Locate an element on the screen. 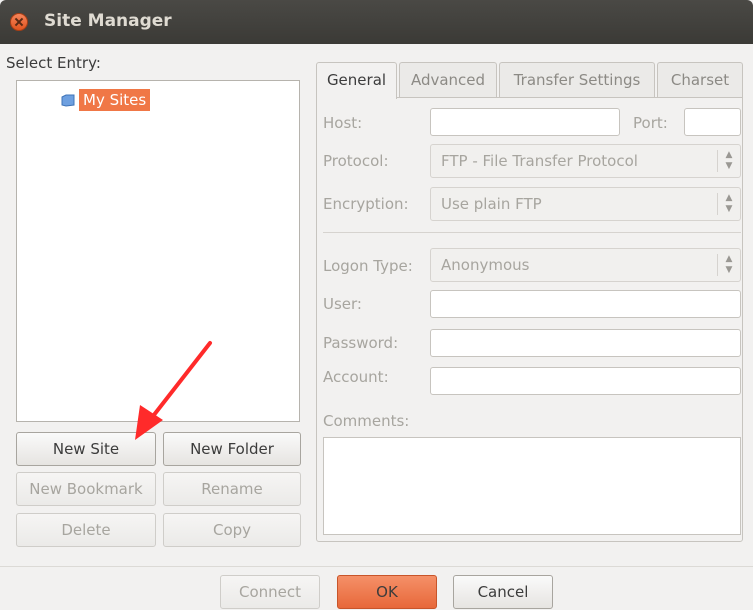 This screenshot has width=753, height=610. tab-general: General is located at coordinates (356, 80).